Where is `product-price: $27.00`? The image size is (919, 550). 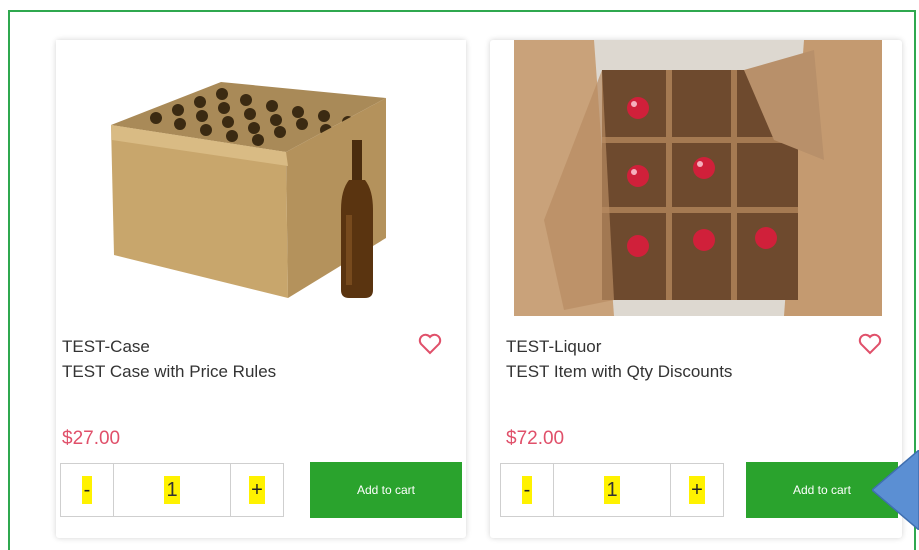 product-price: $27.00 is located at coordinates (91, 438).